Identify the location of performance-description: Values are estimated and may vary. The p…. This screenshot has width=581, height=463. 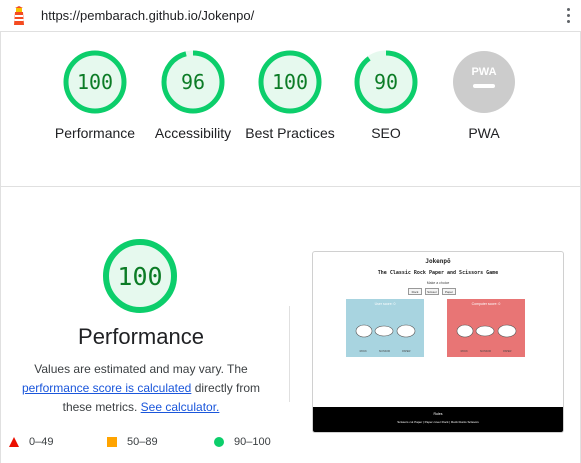
(141, 388).